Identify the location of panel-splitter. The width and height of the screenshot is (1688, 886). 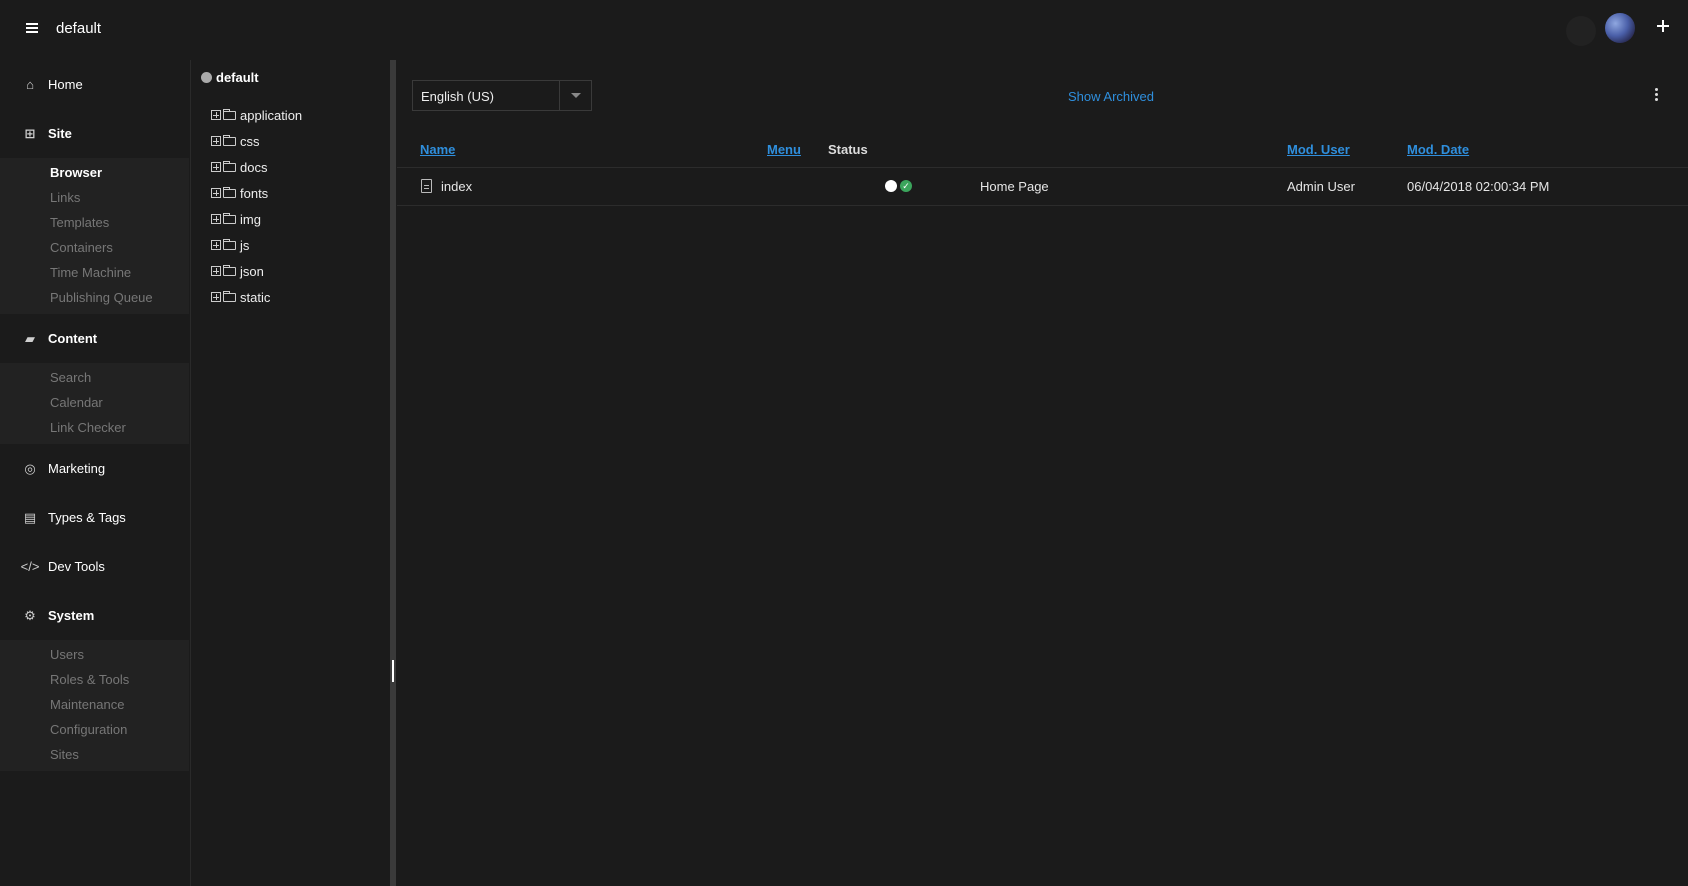
(393, 473).